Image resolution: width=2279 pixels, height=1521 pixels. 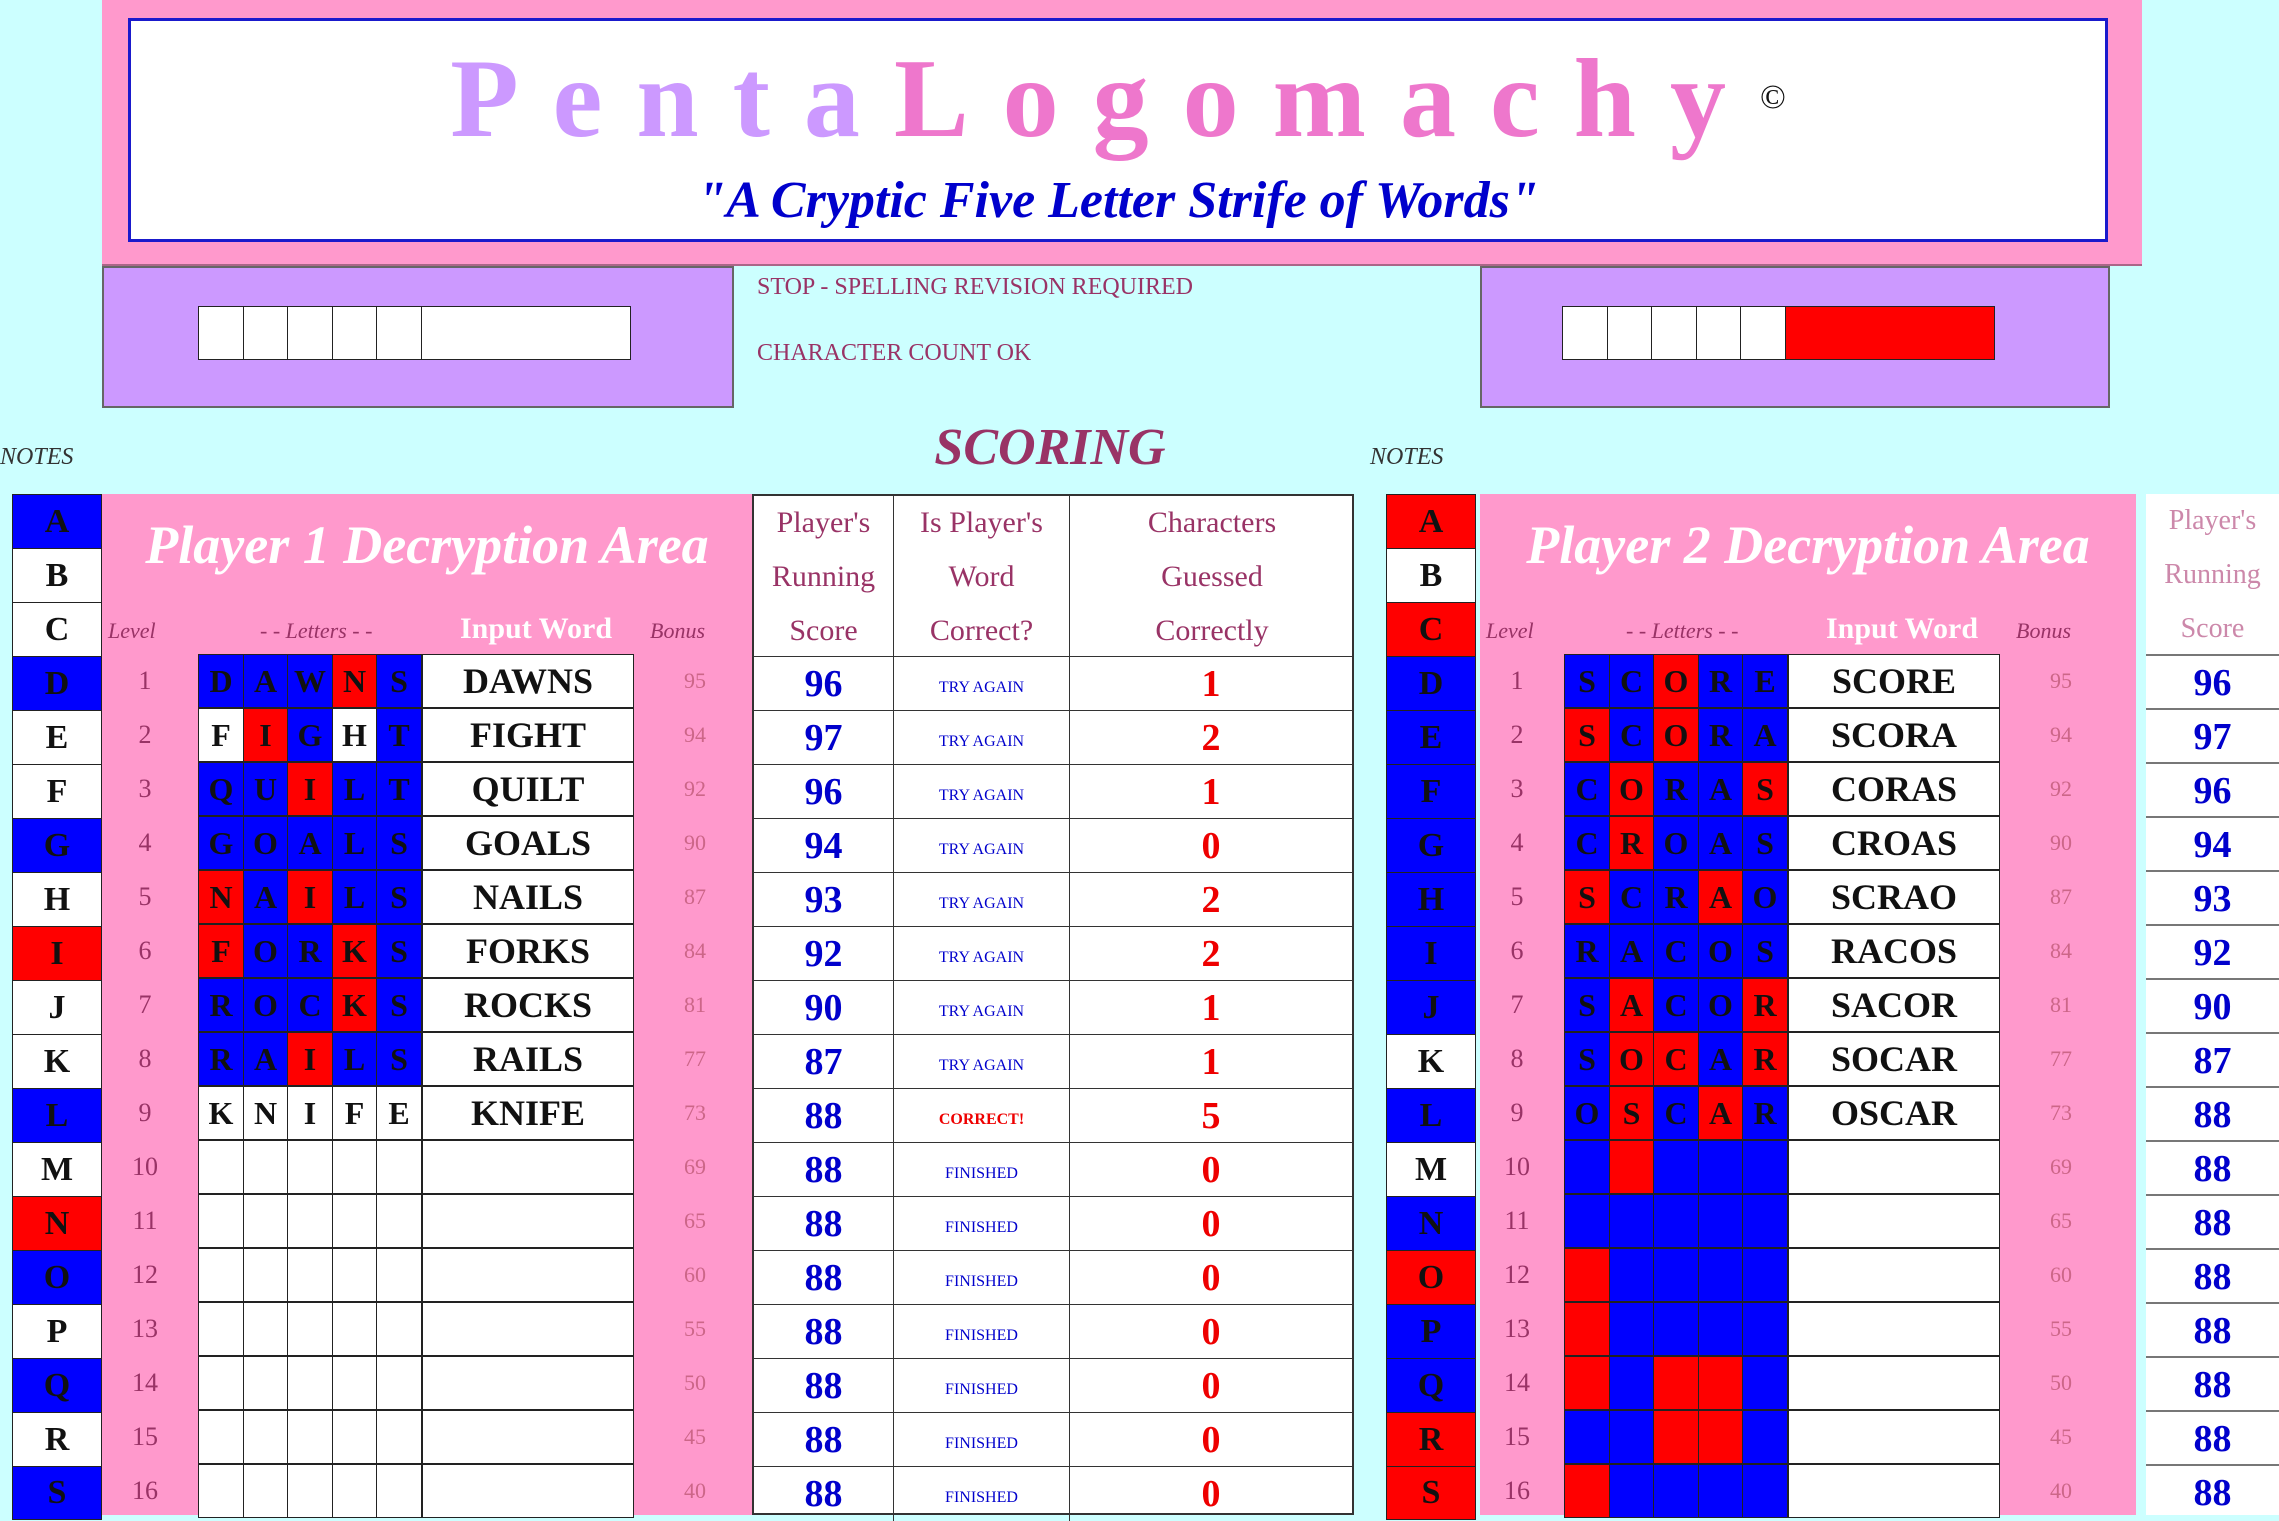 I want to click on input-word-field: SOCAR, so click(x=1894, y=1059).